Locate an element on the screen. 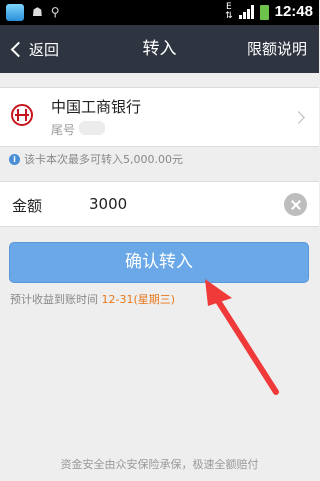  confirm-transfer-button: 确认转入 is located at coordinates (159, 262).